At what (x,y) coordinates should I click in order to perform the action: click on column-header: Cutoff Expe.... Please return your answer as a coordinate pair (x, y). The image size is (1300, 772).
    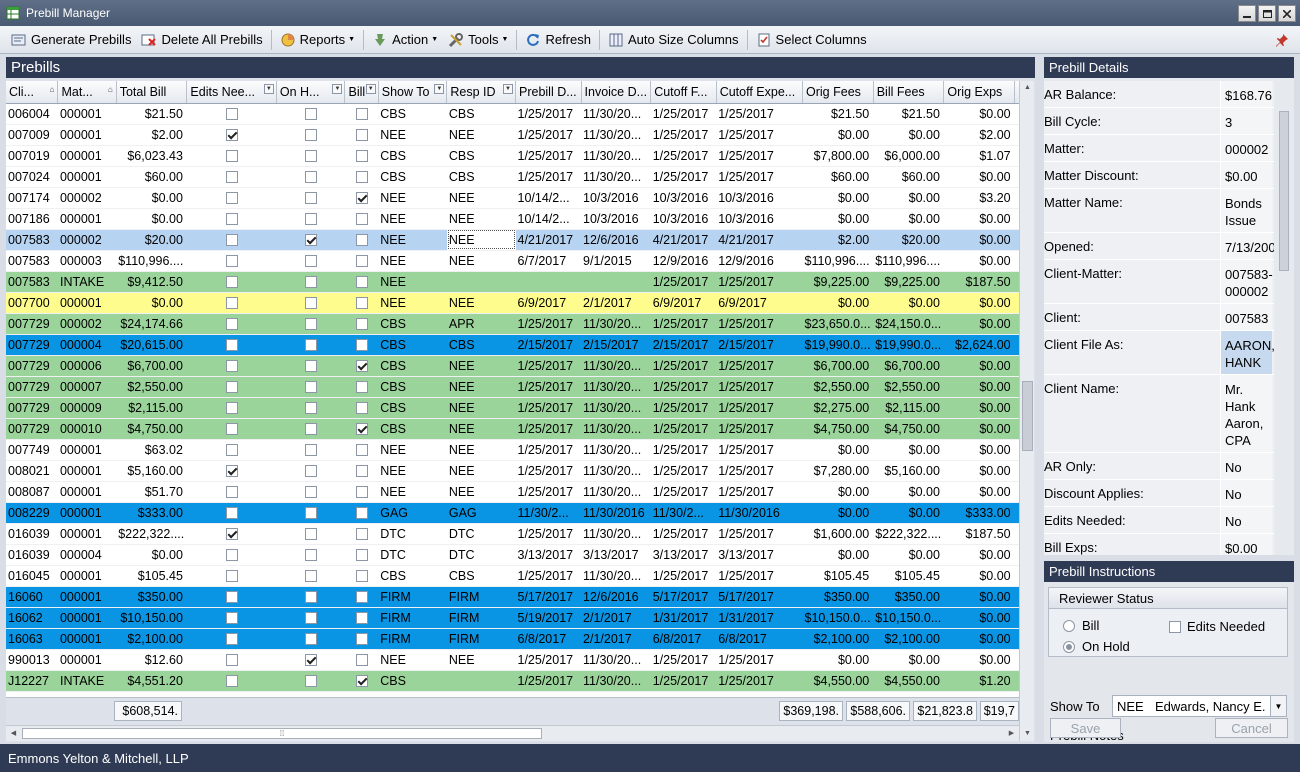
    Looking at the image, I should click on (760, 92).